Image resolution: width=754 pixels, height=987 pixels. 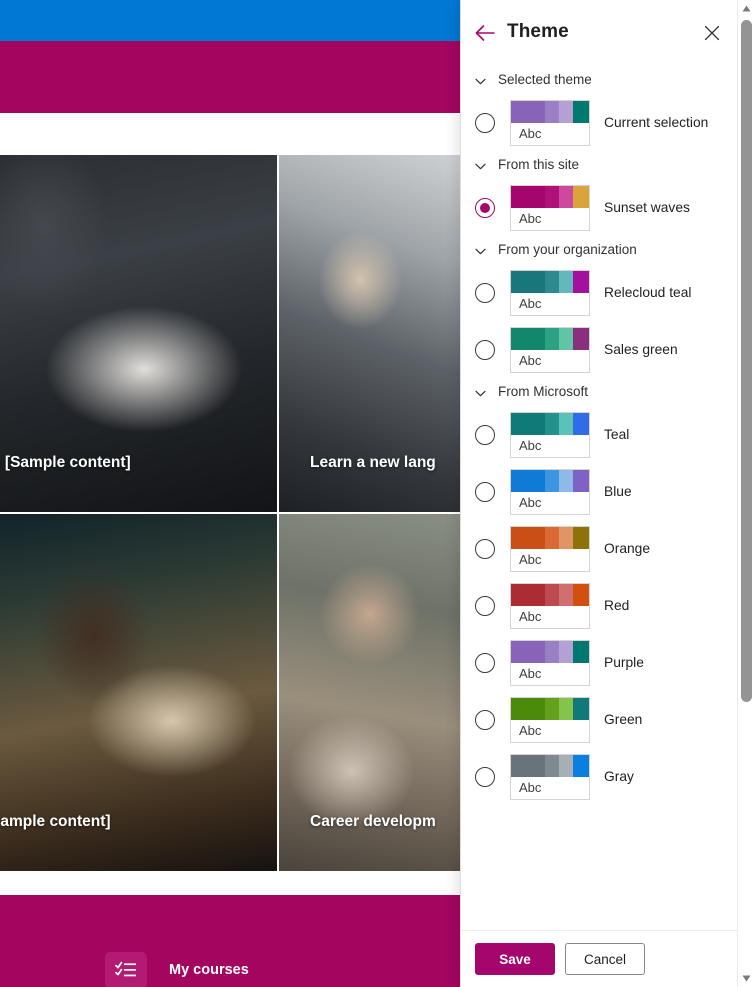 I want to click on theme-option-blue: Abc Blue, so click(x=599, y=491).